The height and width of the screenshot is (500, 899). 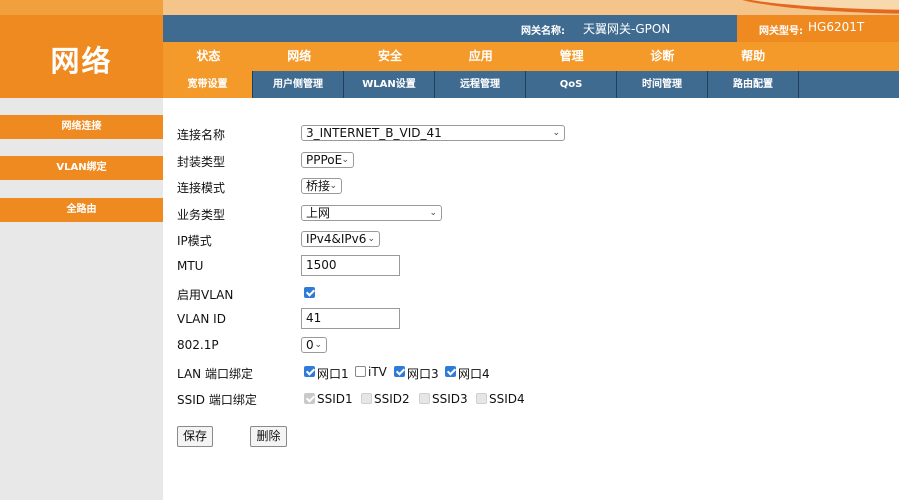 What do you see at coordinates (208, 84) in the screenshot?
I see `subnav-broadband: 宽带设置` at bounding box center [208, 84].